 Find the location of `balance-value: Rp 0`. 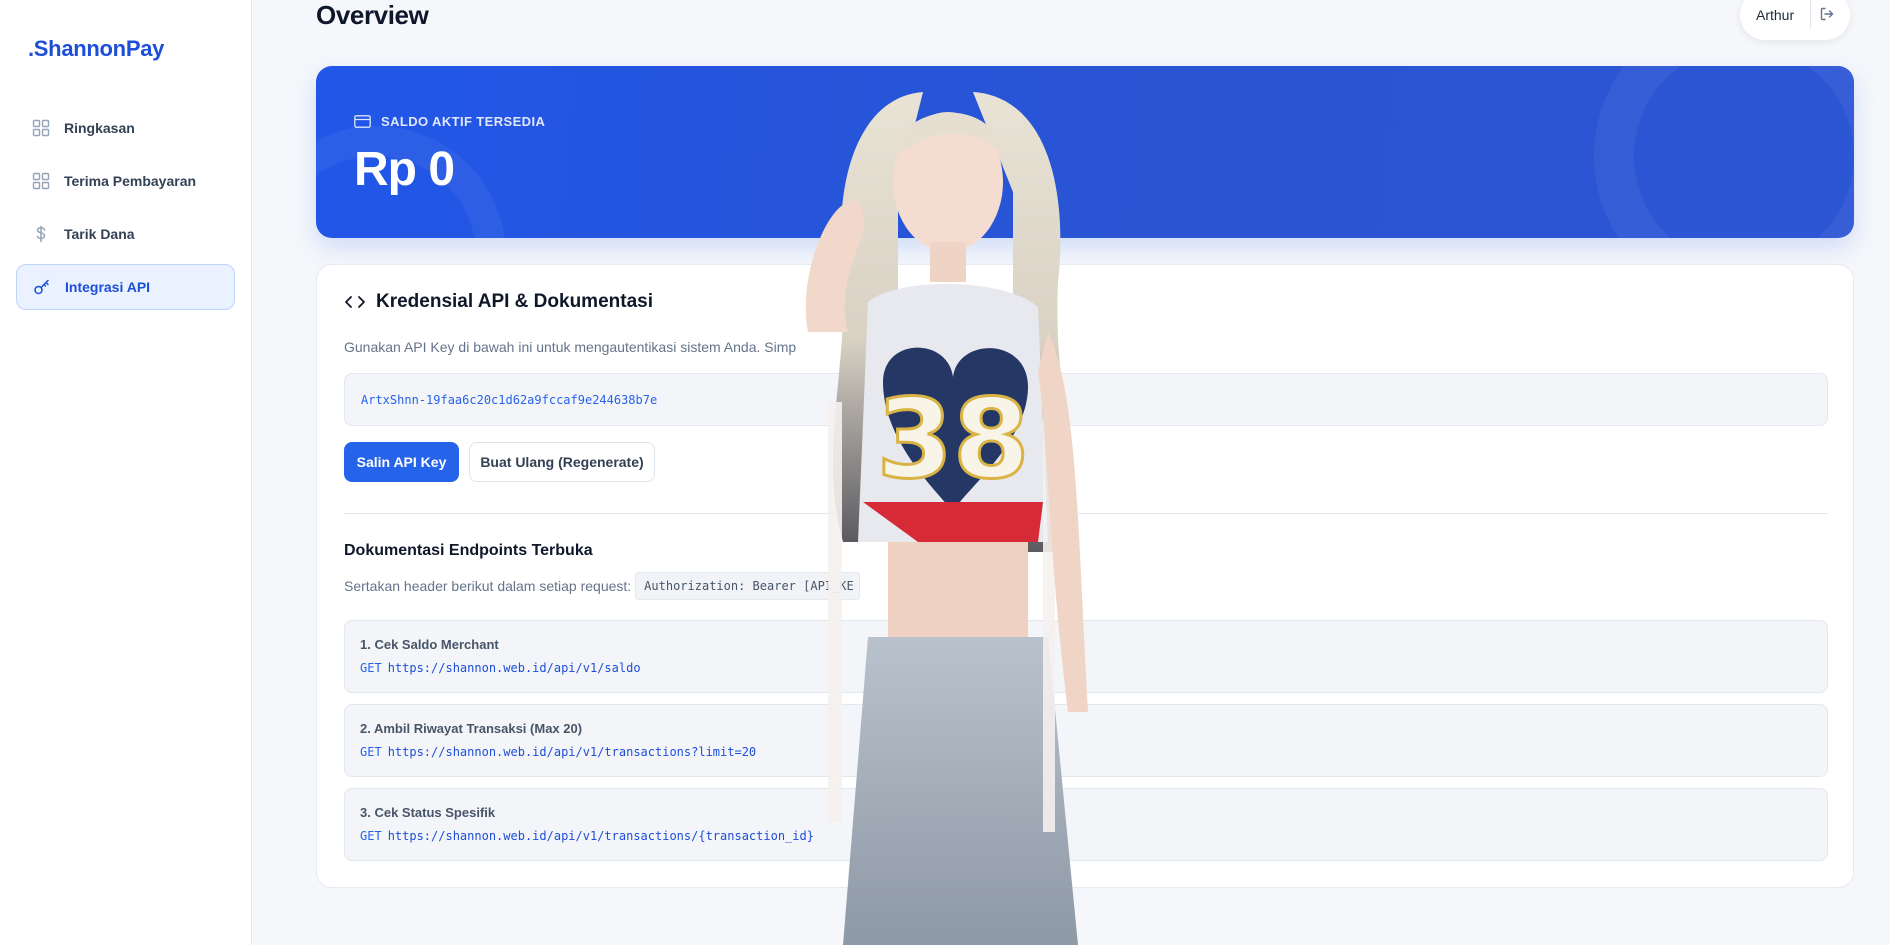

balance-value: Rp 0 is located at coordinates (404, 169).